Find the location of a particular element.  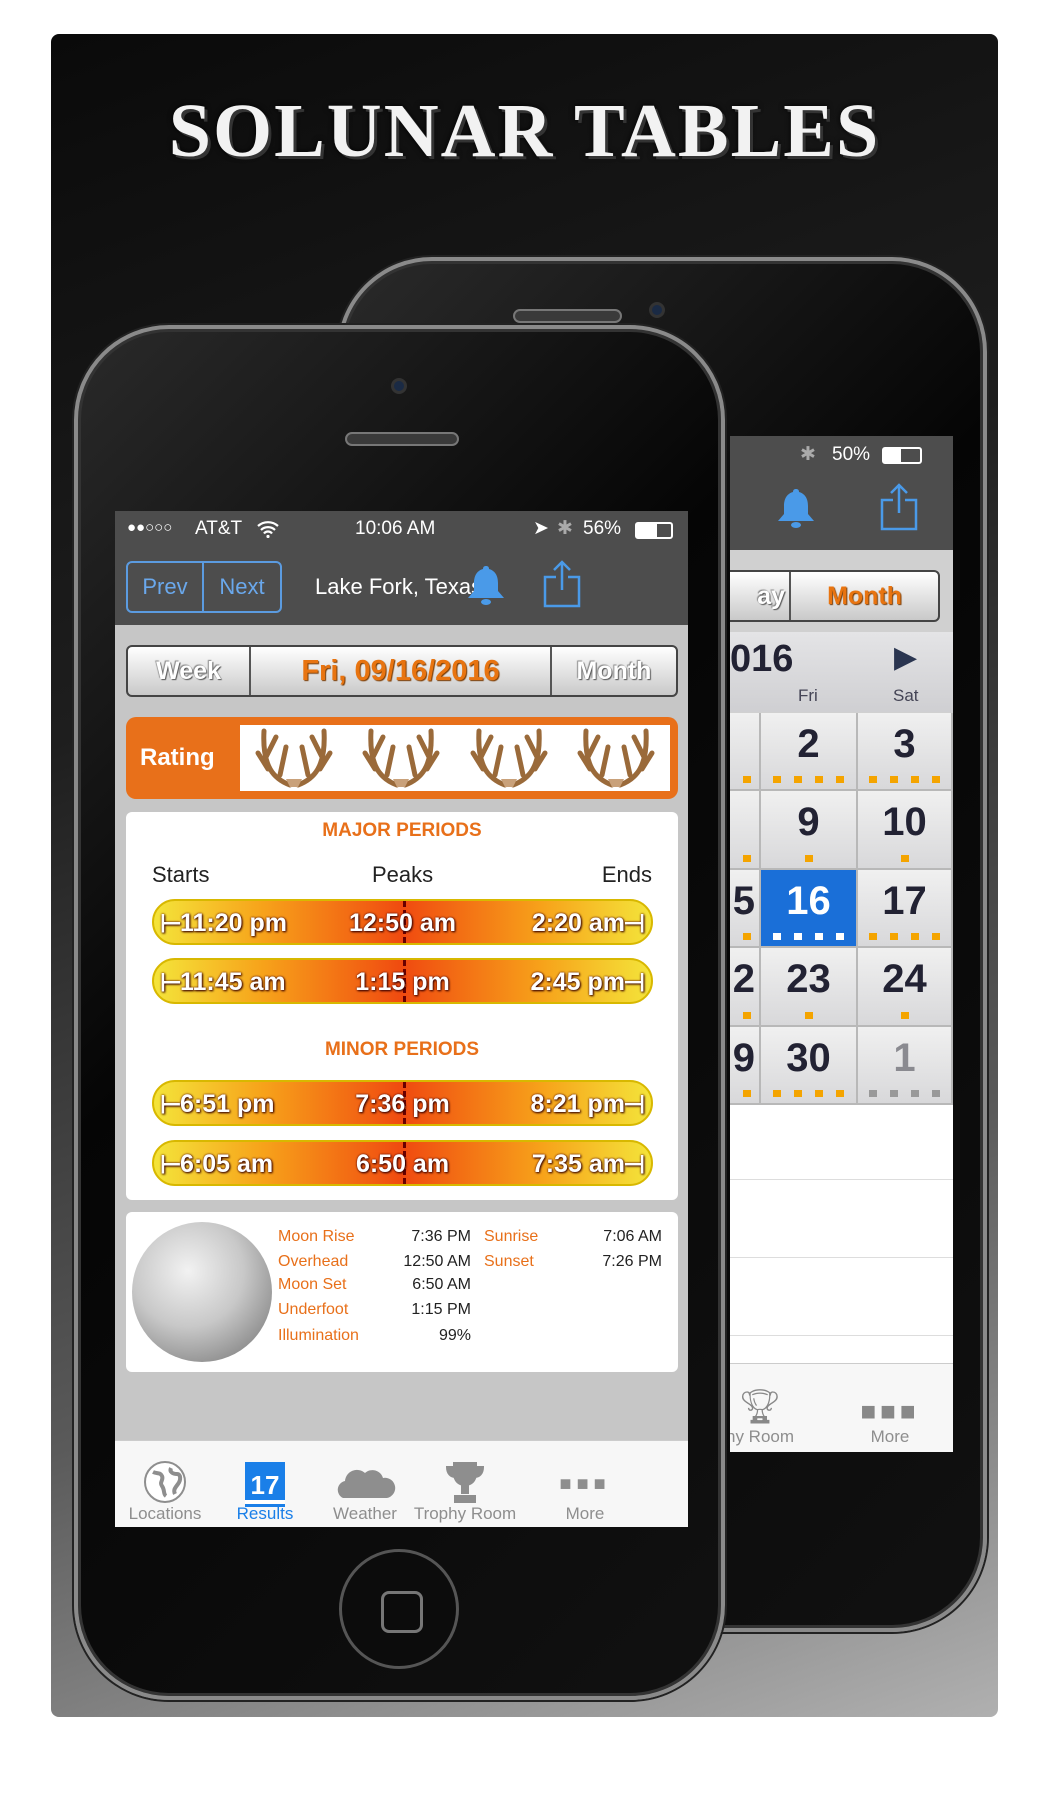

calendar-day: 16 is located at coordinates (809, 909).